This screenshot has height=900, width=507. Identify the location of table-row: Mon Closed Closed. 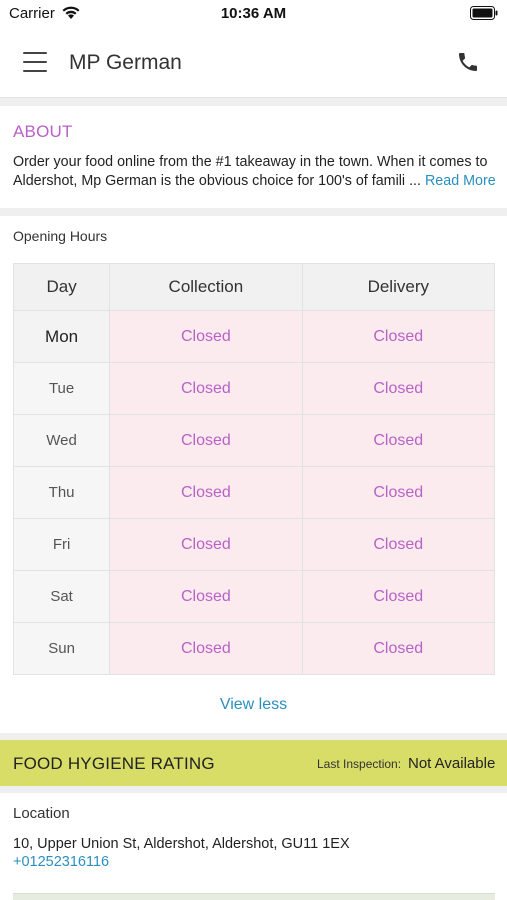
(254, 336).